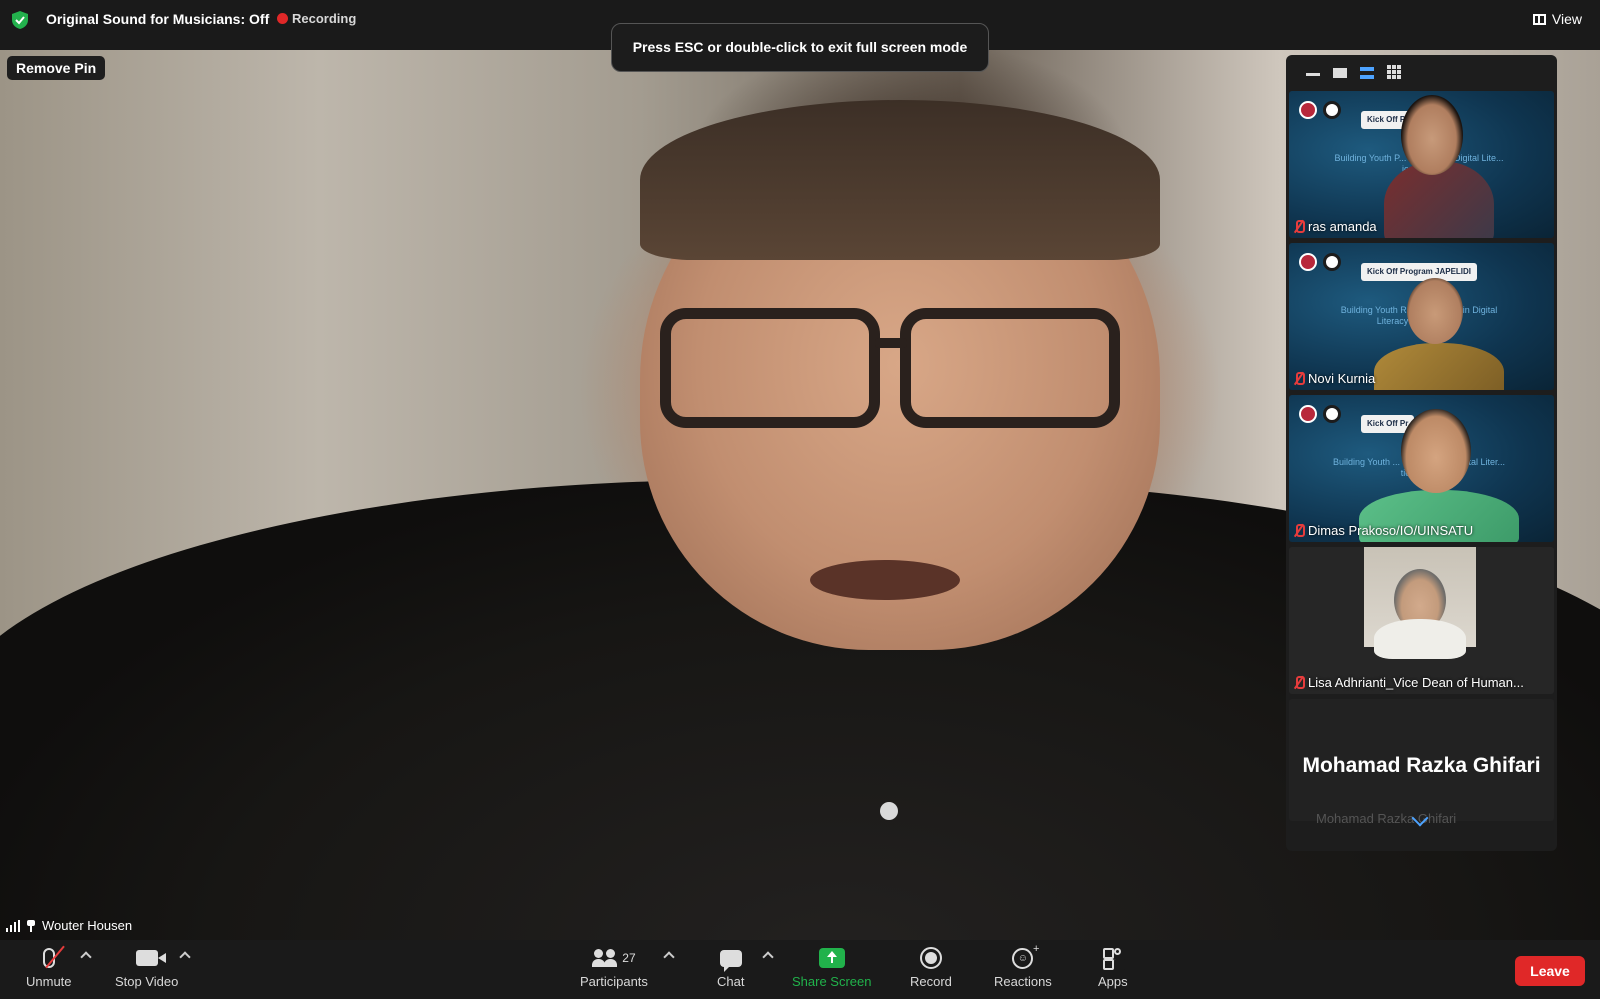 The height and width of the screenshot is (999, 1600). Describe the element at coordinates (157, 19) in the screenshot. I see `original-sound-toggle: Original Sound for Musicians: Off` at that location.